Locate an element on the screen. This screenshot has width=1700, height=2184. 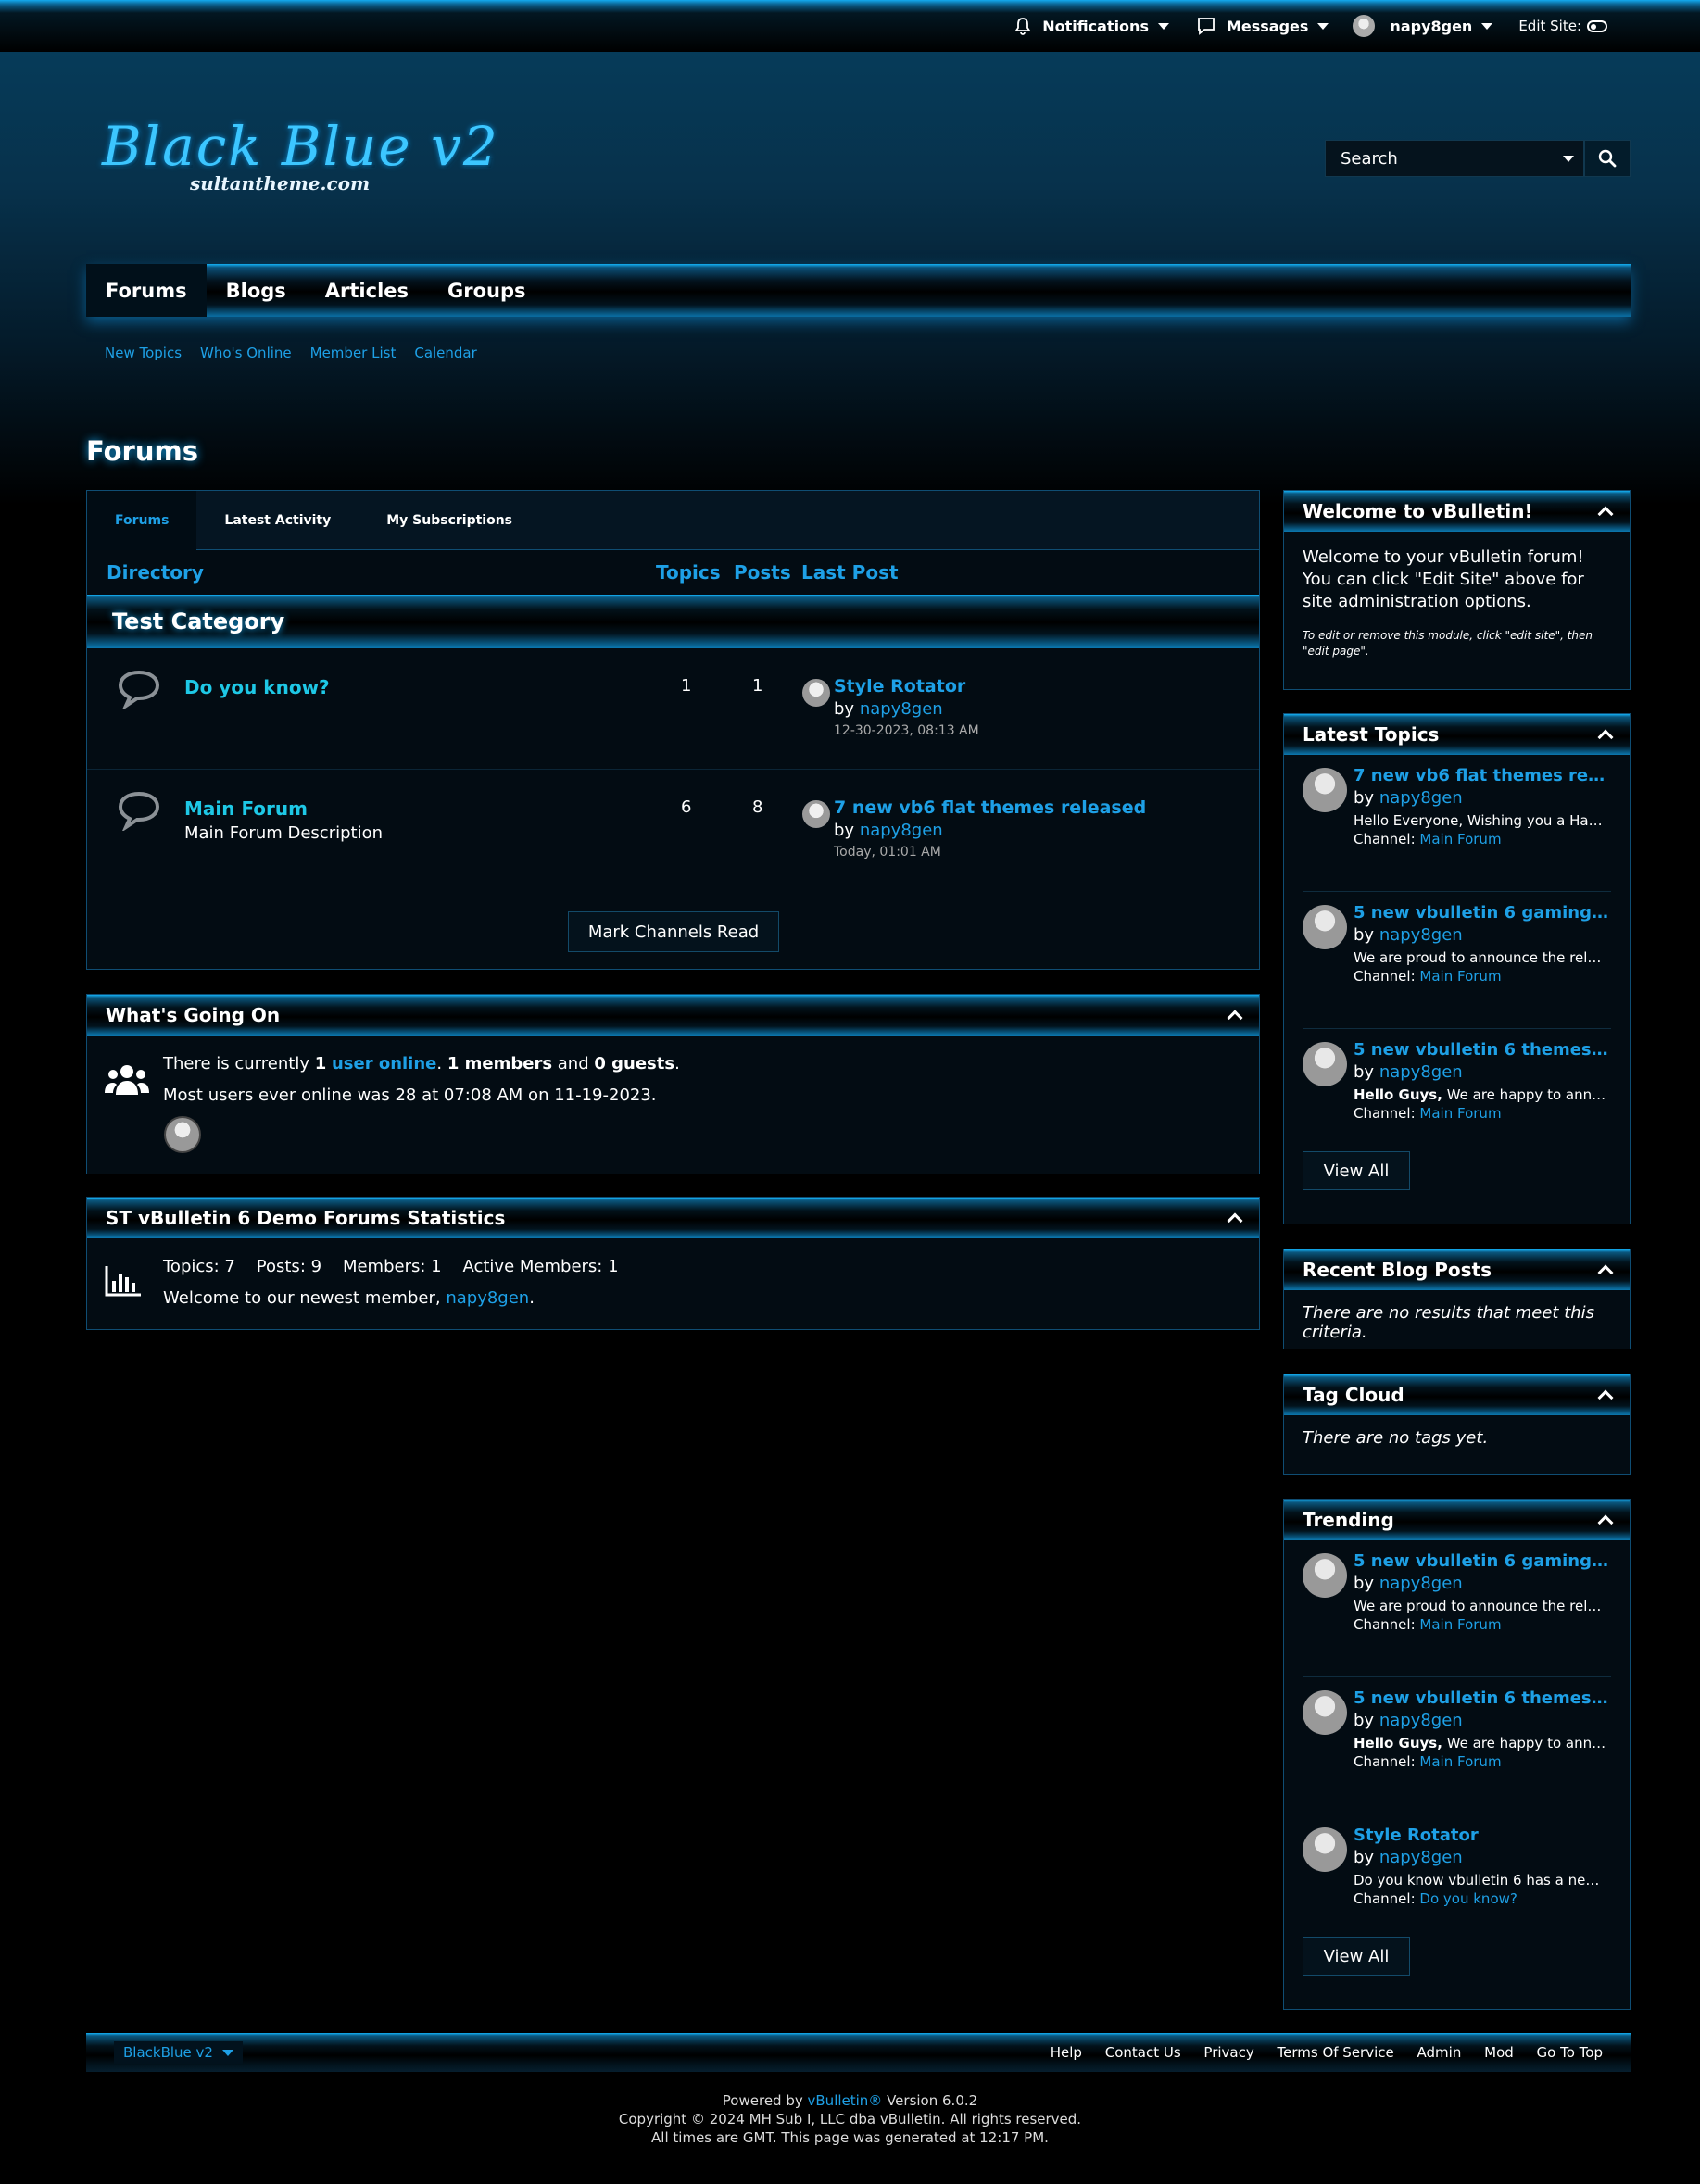
topic-title: 7 new vb6 flat themes released is located at coordinates (1481, 775).